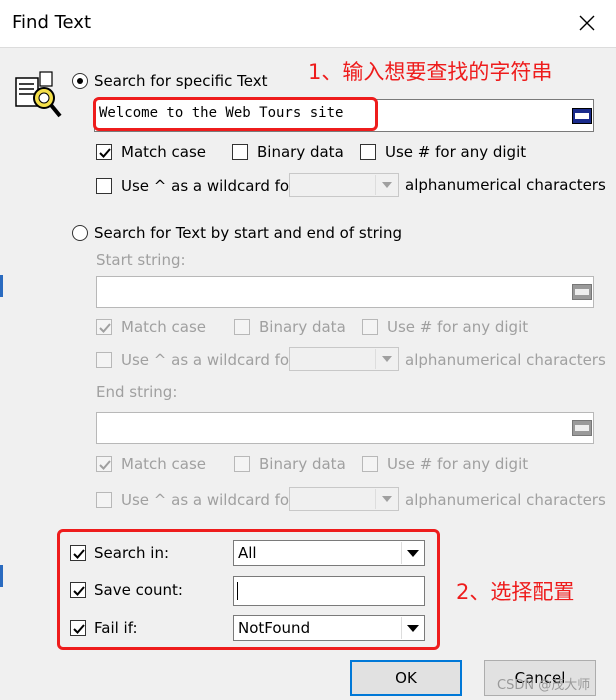 The image size is (616, 700). I want to click on use-hash-checkbox, so click(368, 152).